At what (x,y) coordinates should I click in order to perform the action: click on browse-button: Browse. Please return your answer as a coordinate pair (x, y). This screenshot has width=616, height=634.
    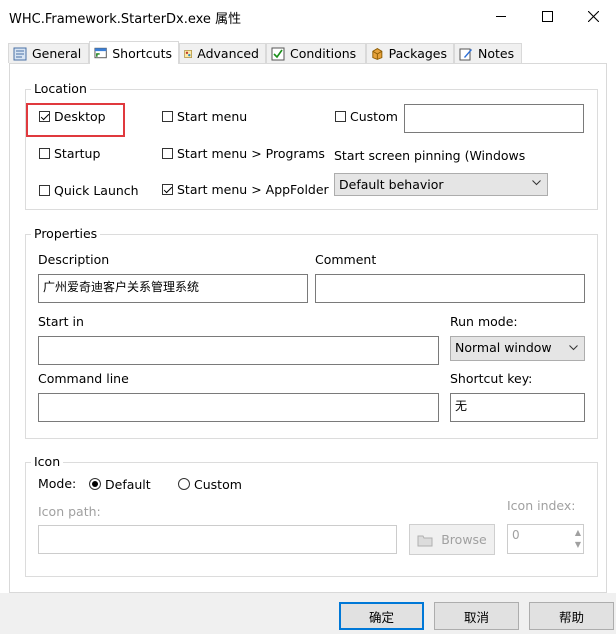
    Looking at the image, I should click on (452, 539).